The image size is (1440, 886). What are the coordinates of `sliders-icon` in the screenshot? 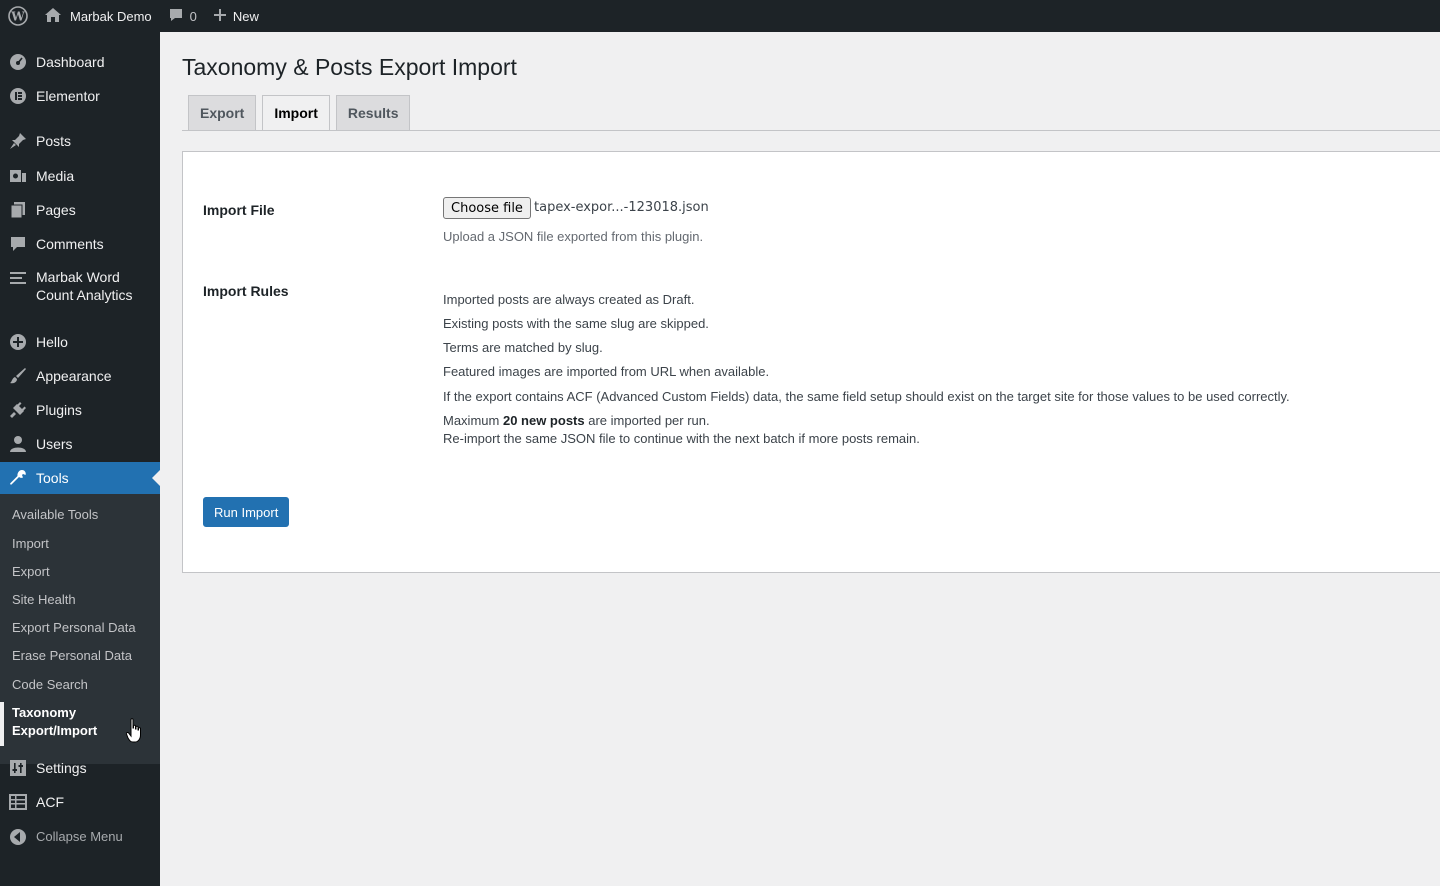 It's located at (18, 768).